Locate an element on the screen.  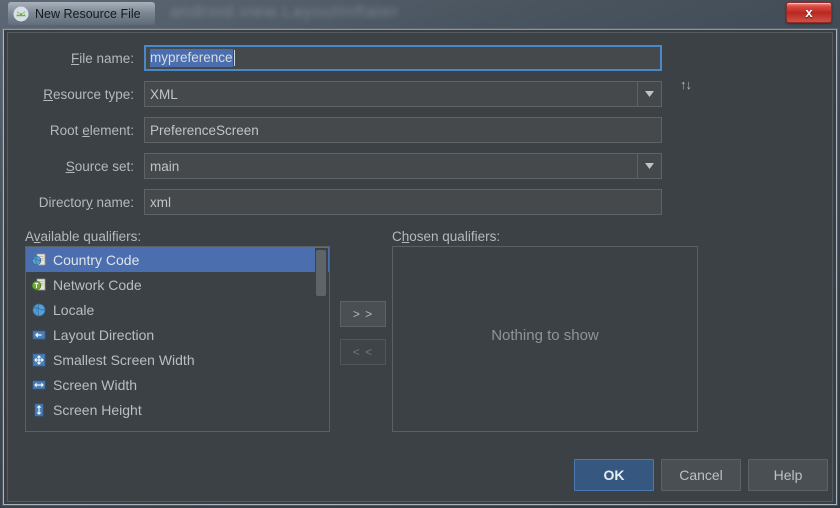
available-qualifiers-label: Available qualifiers: is located at coordinates (83, 236).